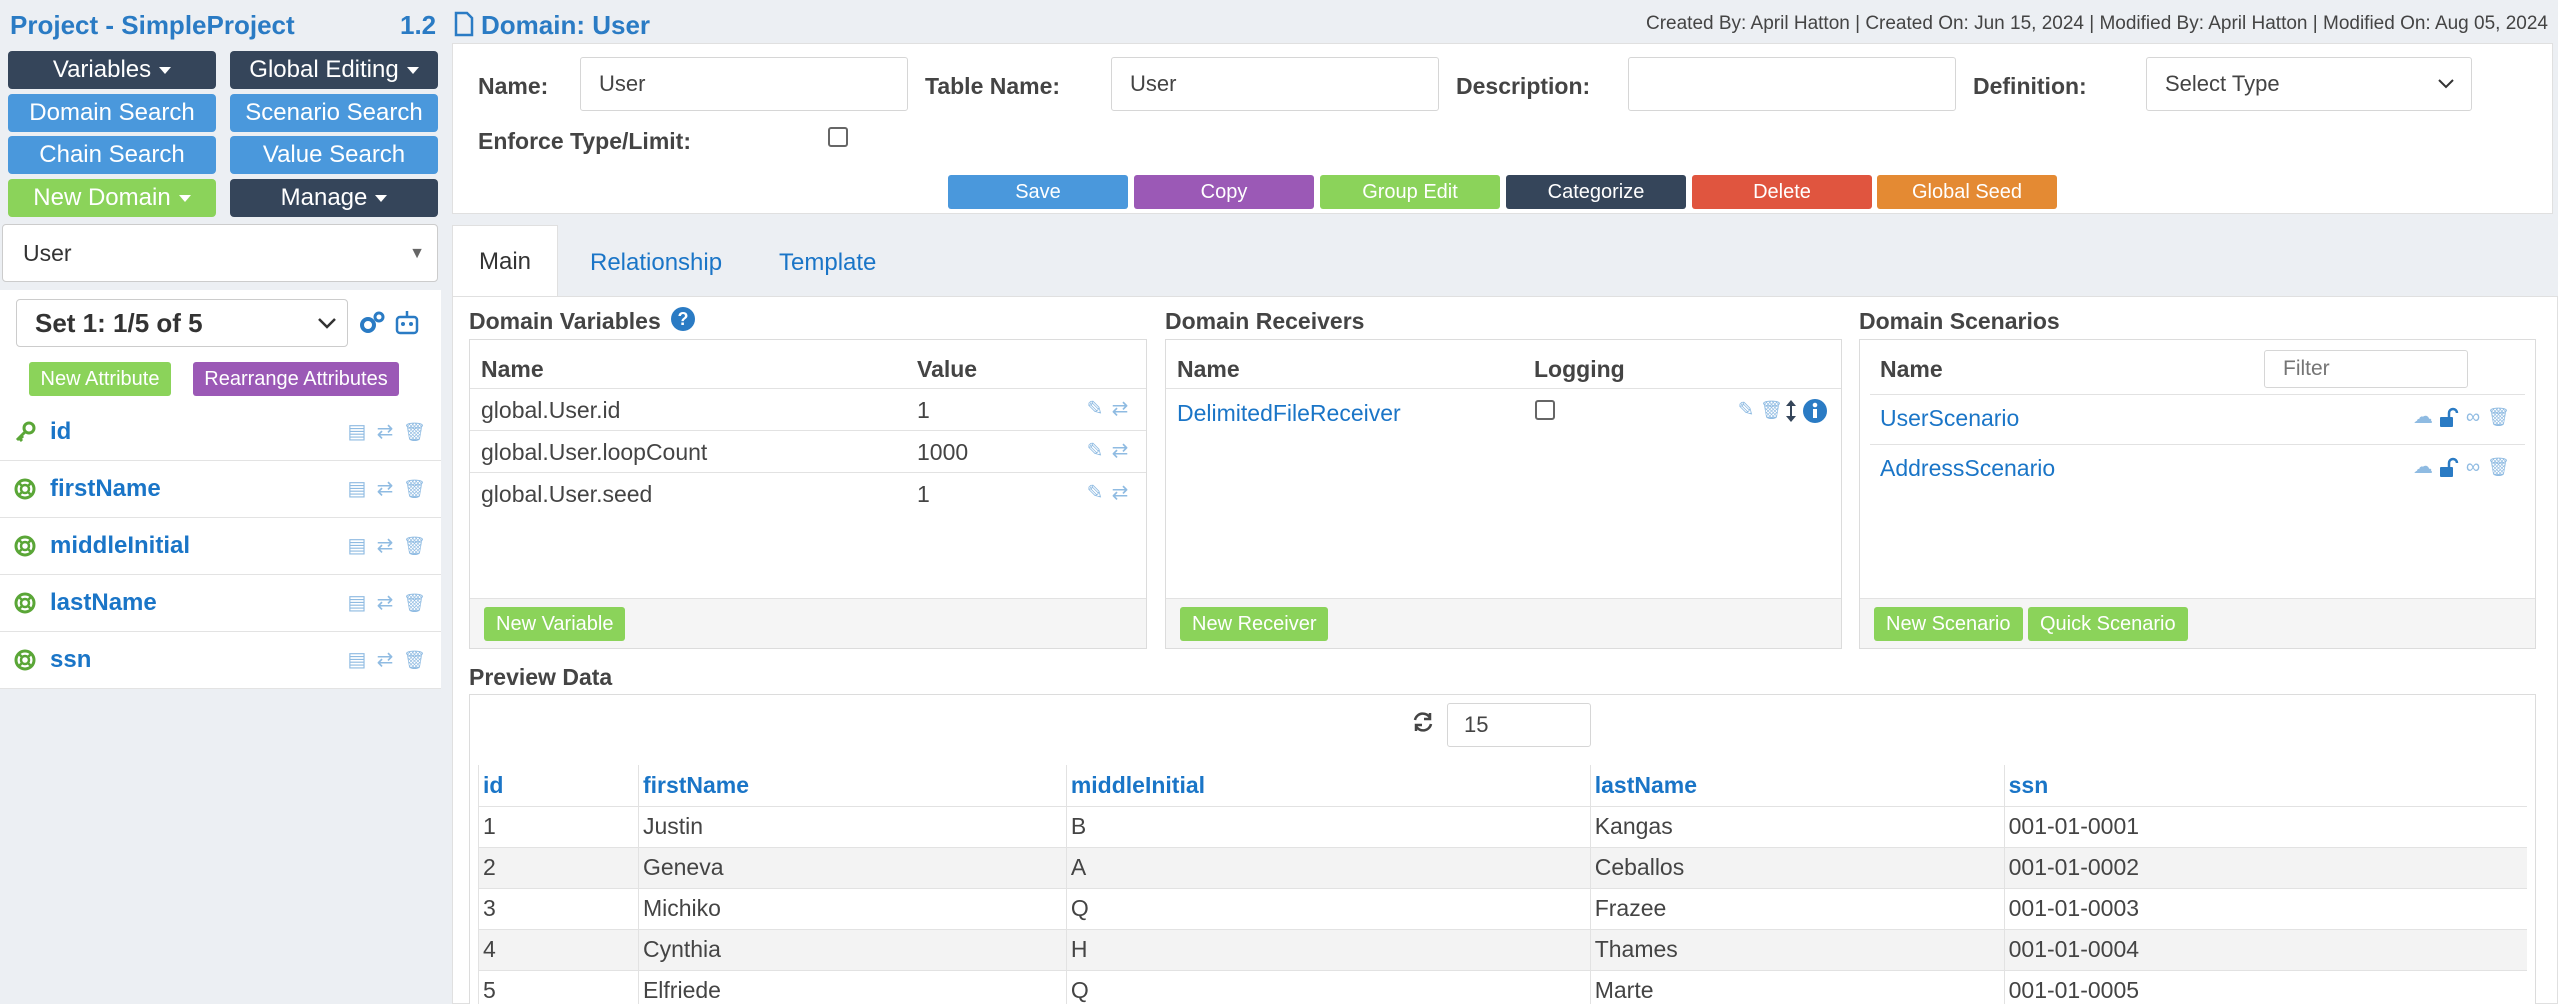 The width and height of the screenshot is (2558, 1004). I want to click on global-editing-button: Global Editing, so click(334, 70).